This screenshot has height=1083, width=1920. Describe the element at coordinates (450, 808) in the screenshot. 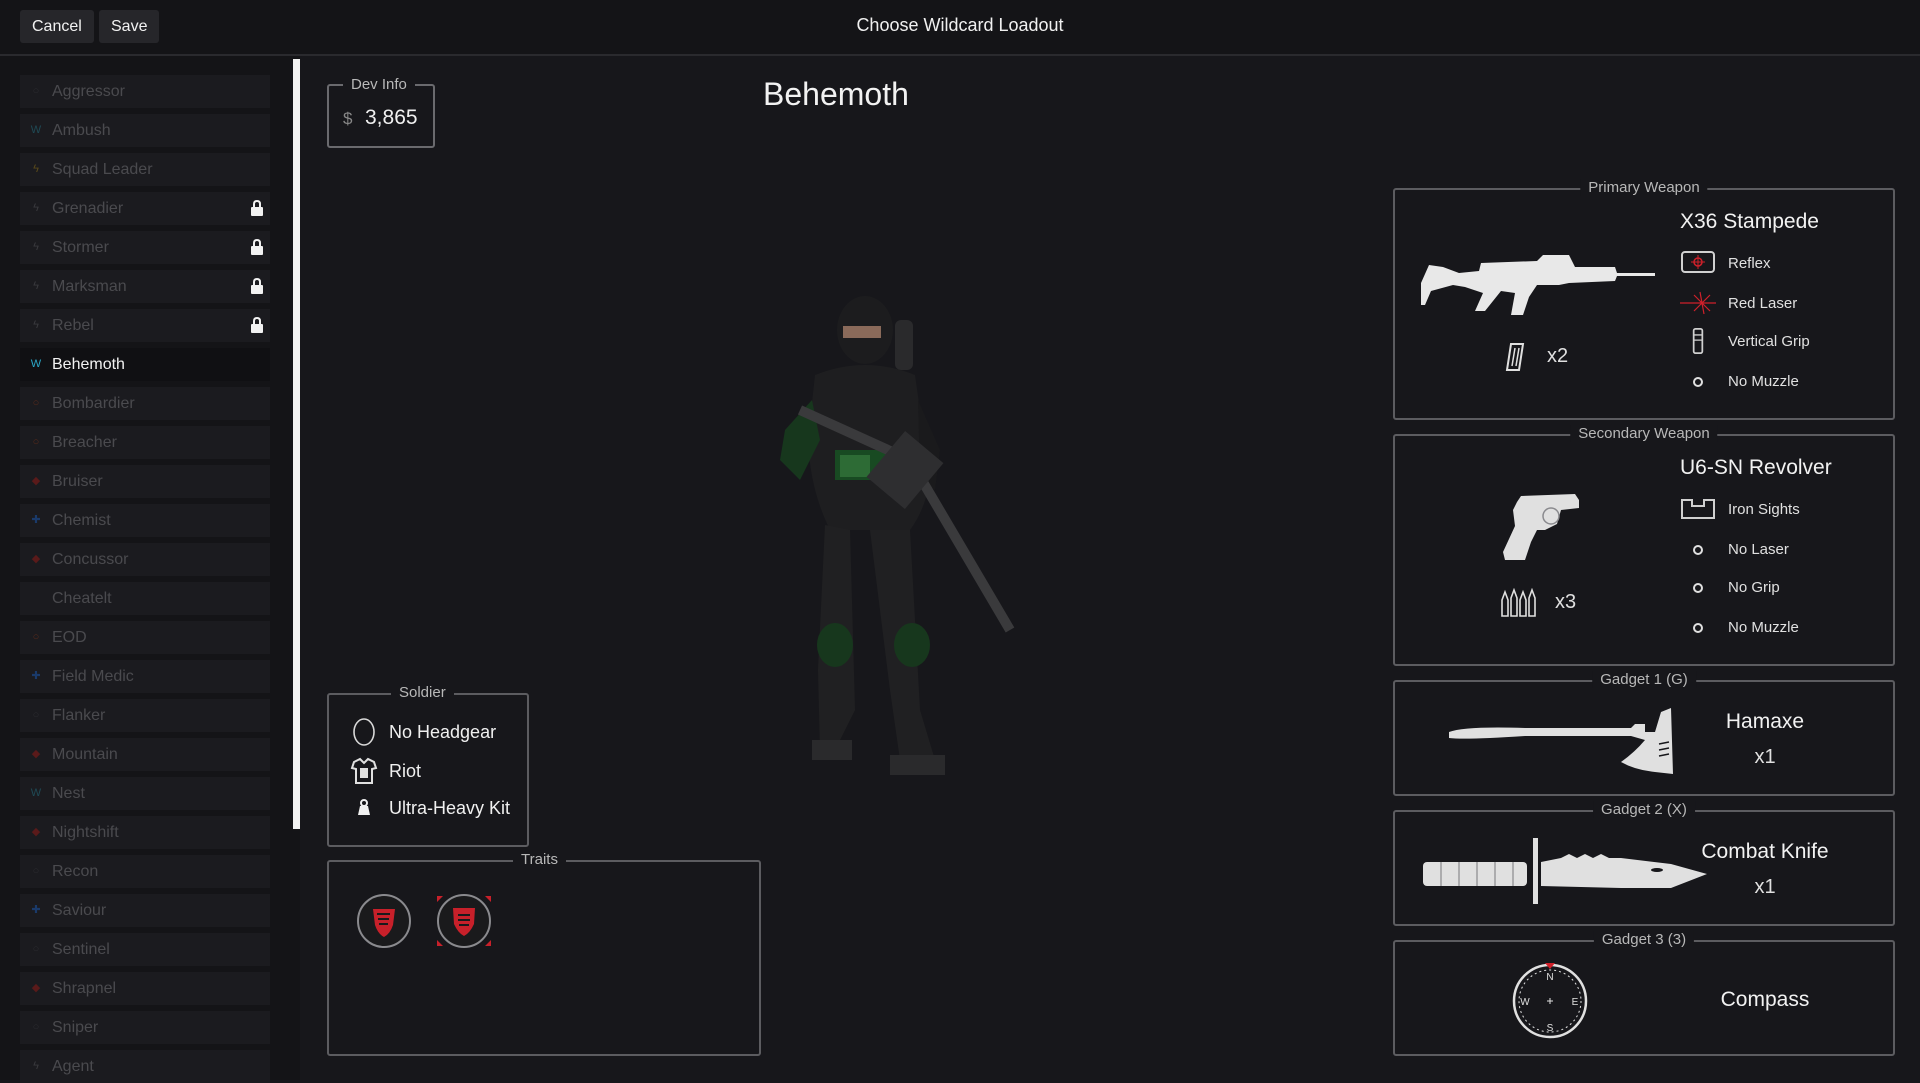

I see `kit-label: Ultra-Heavy Kit` at that location.